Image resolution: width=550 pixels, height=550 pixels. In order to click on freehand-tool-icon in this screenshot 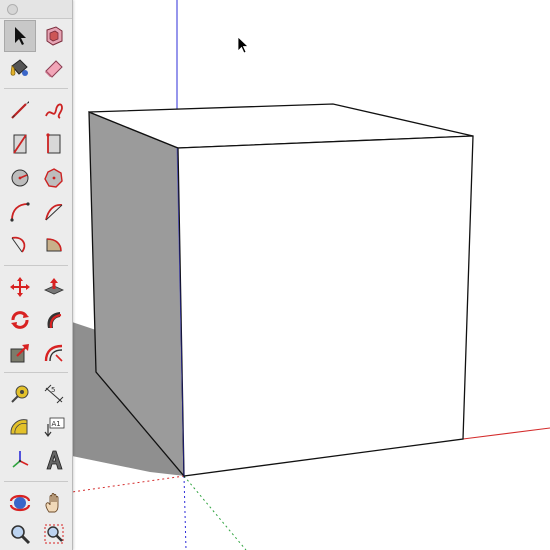, I will do `click(54, 110)`.